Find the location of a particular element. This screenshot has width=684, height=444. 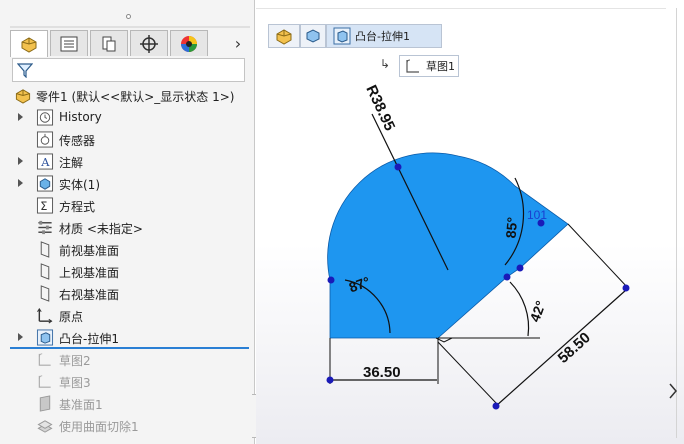

tree-item-label: 前视基准面 is located at coordinates (89, 251).